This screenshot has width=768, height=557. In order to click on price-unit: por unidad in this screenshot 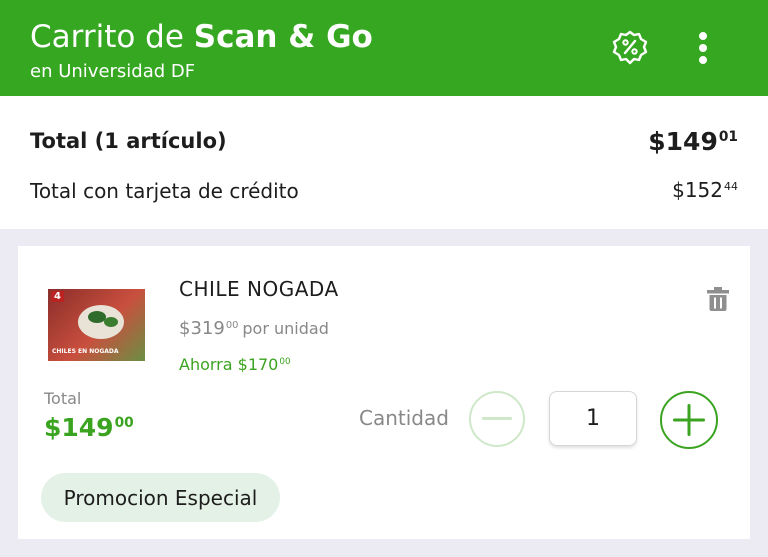, I will do `click(285, 328)`.